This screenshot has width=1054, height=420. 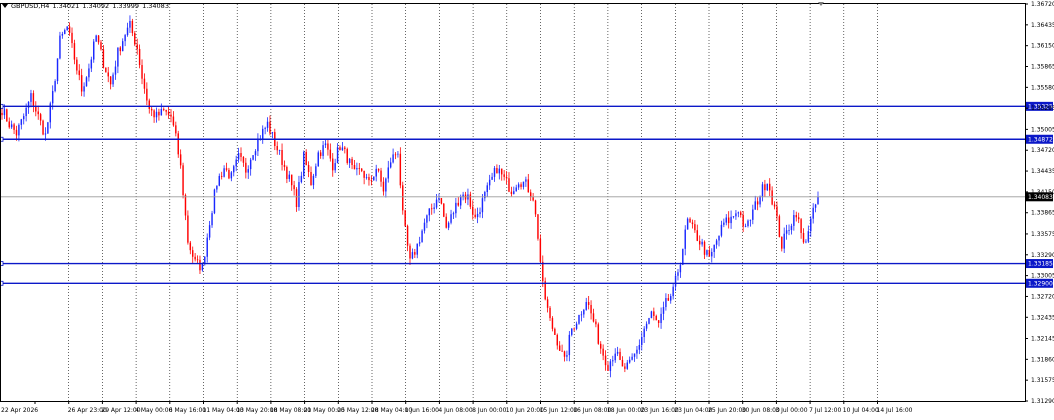 I want to click on ohlc-low: 1.33999, so click(x=126, y=6).